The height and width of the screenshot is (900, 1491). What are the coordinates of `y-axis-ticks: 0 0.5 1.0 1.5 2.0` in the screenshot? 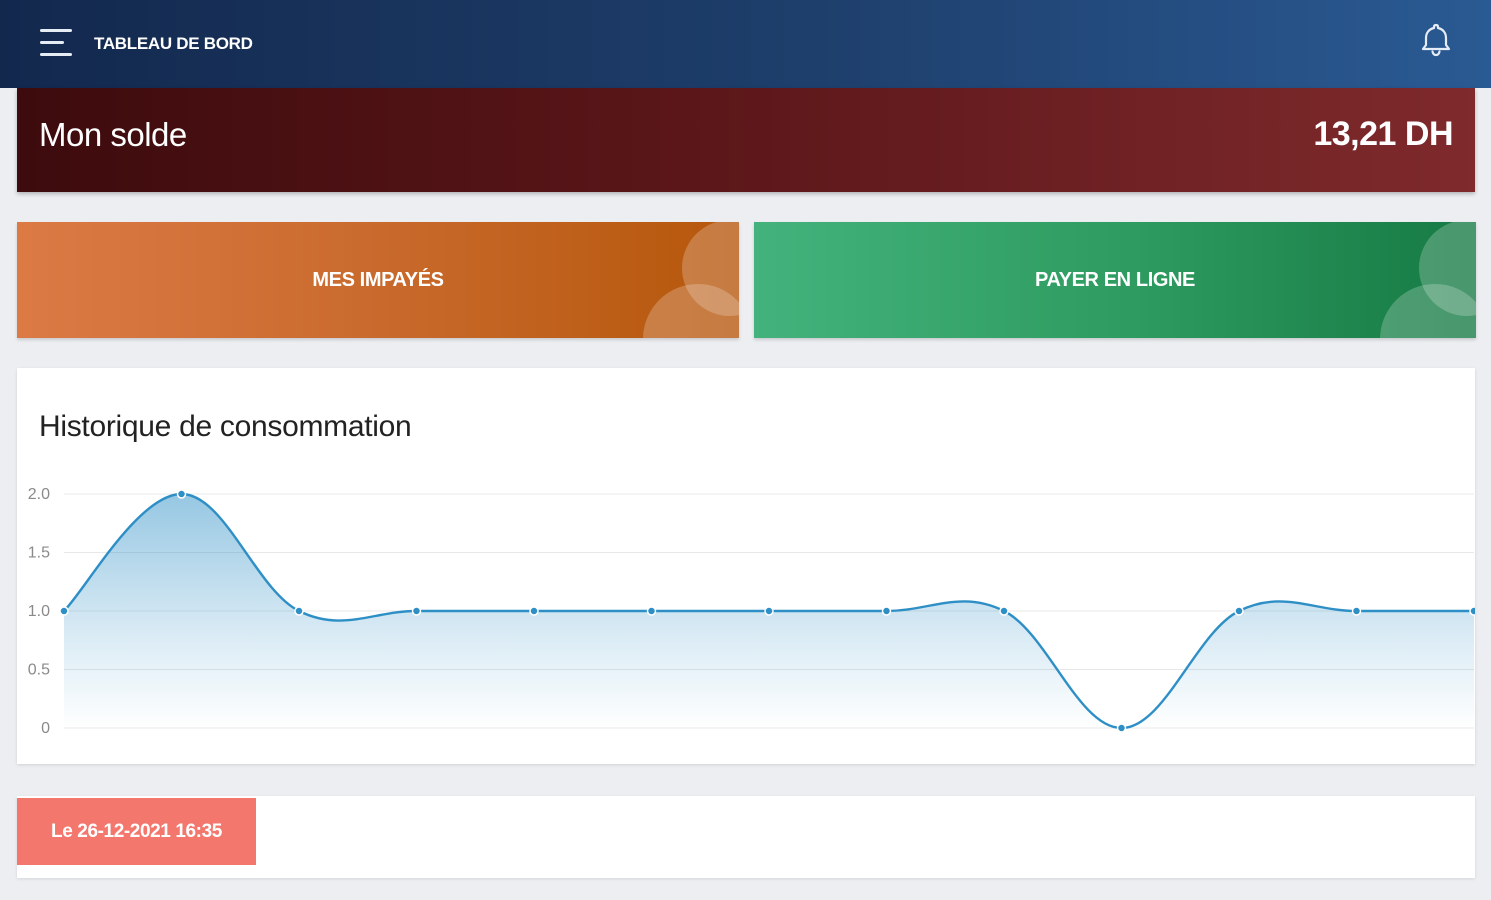 It's located at (39, 611).